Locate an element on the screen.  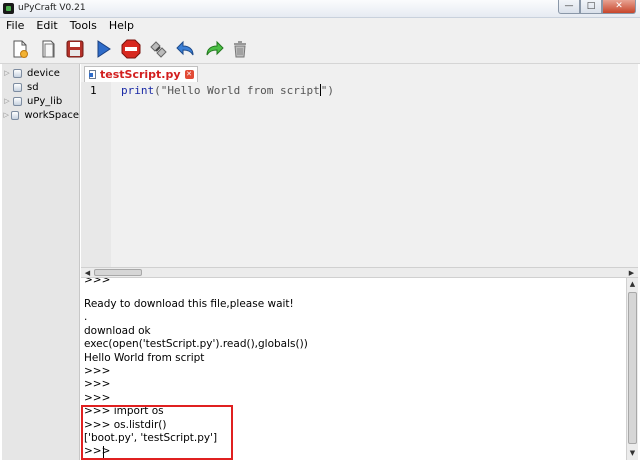
terminal-line: . is located at coordinates (86, 317).